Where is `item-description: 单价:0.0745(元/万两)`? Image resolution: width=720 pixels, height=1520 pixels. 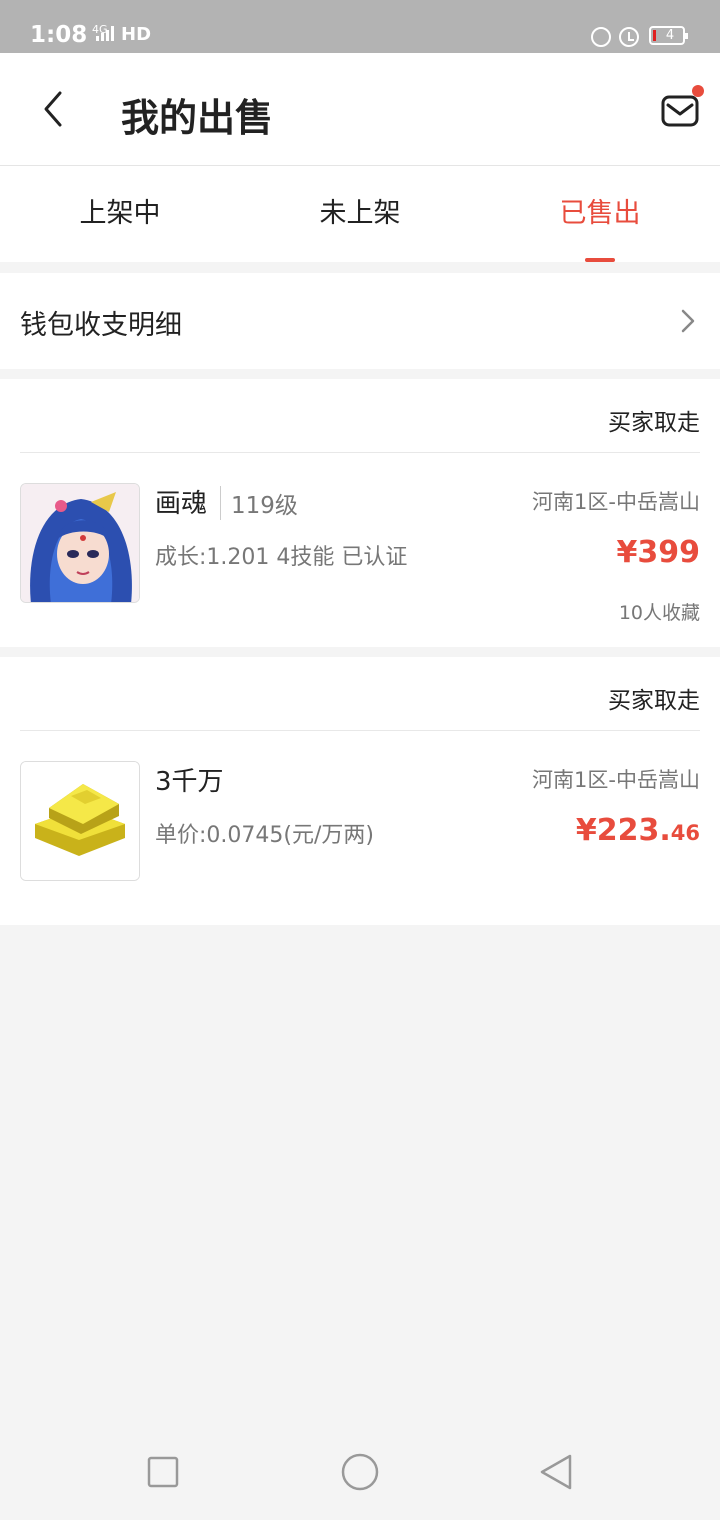 item-description: 单价:0.0745(元/万两) is located at coordinates (264, 835).